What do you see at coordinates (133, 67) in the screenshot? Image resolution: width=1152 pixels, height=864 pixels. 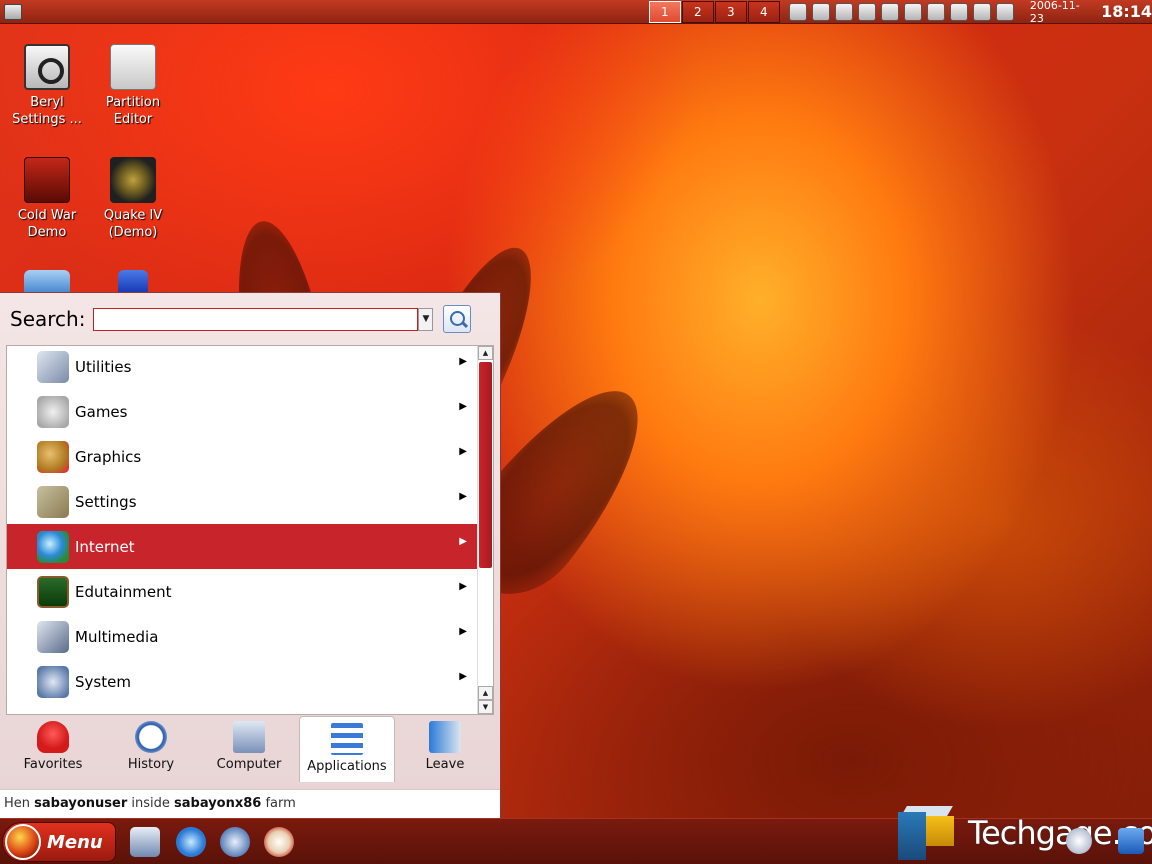 I see `hard-drive-icon` at bounding box center [133, 67].